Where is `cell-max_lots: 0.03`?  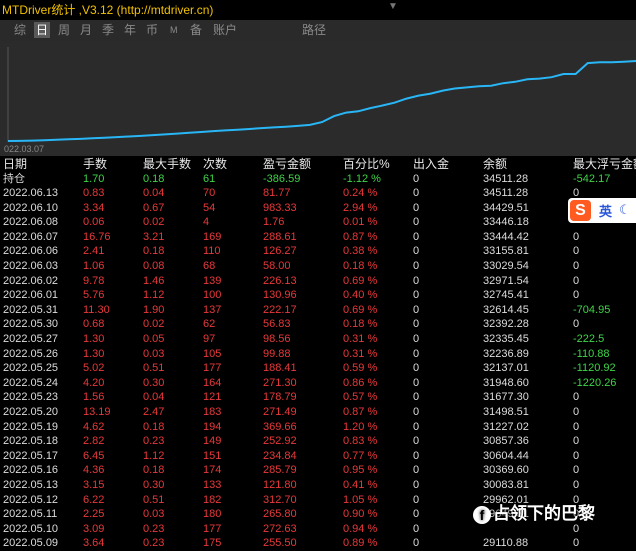
cell-max_lots: 0.03 is located at coordinates (154, 514).